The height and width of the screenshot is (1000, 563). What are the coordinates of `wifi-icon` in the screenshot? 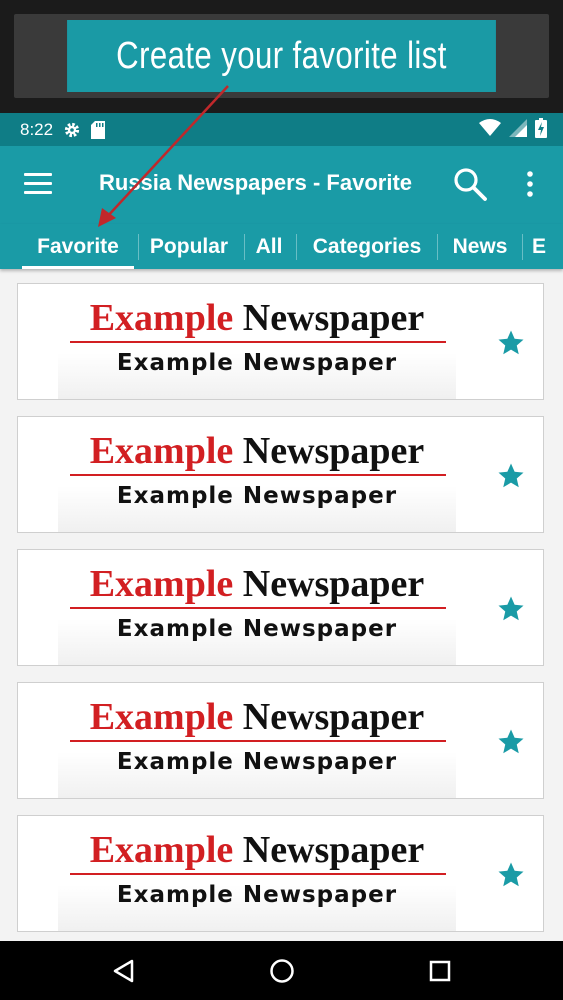 It's located at (490, 129).